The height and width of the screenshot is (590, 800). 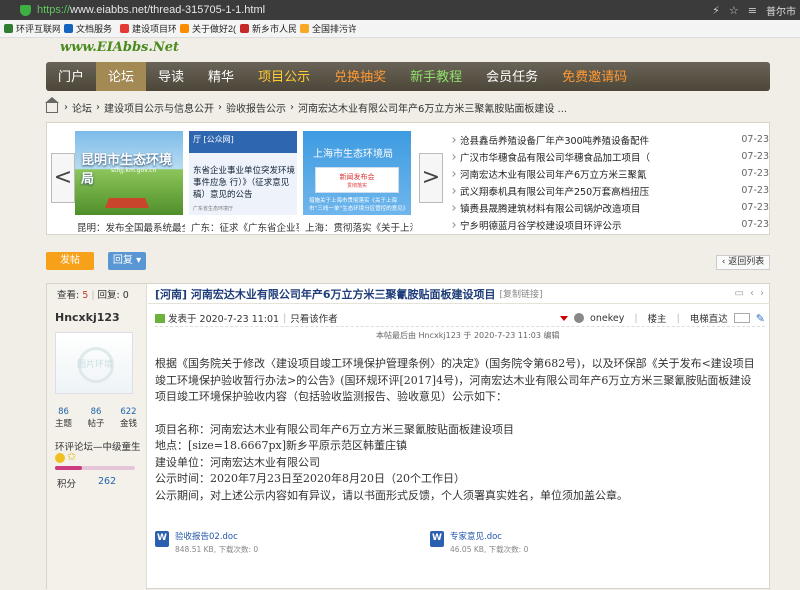 What do you see at coordinates (30, 29) in the screenshot?
I see `bookmark-item: 环评互联网` at bounding box center [30, 29].